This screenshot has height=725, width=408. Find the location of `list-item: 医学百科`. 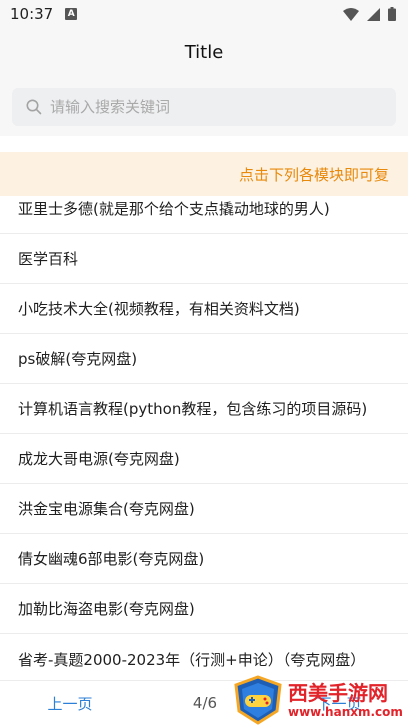

list-item: 医学百科 is located at coordinates (204, 259).